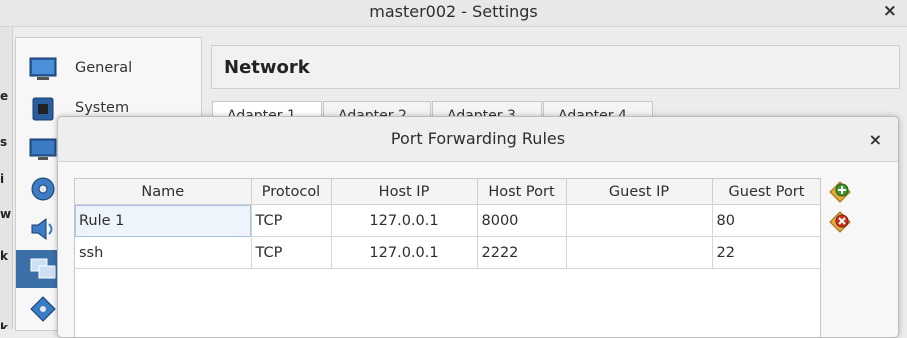  I want to click on rule-host-port-cell: 8000, so click(522, 220).